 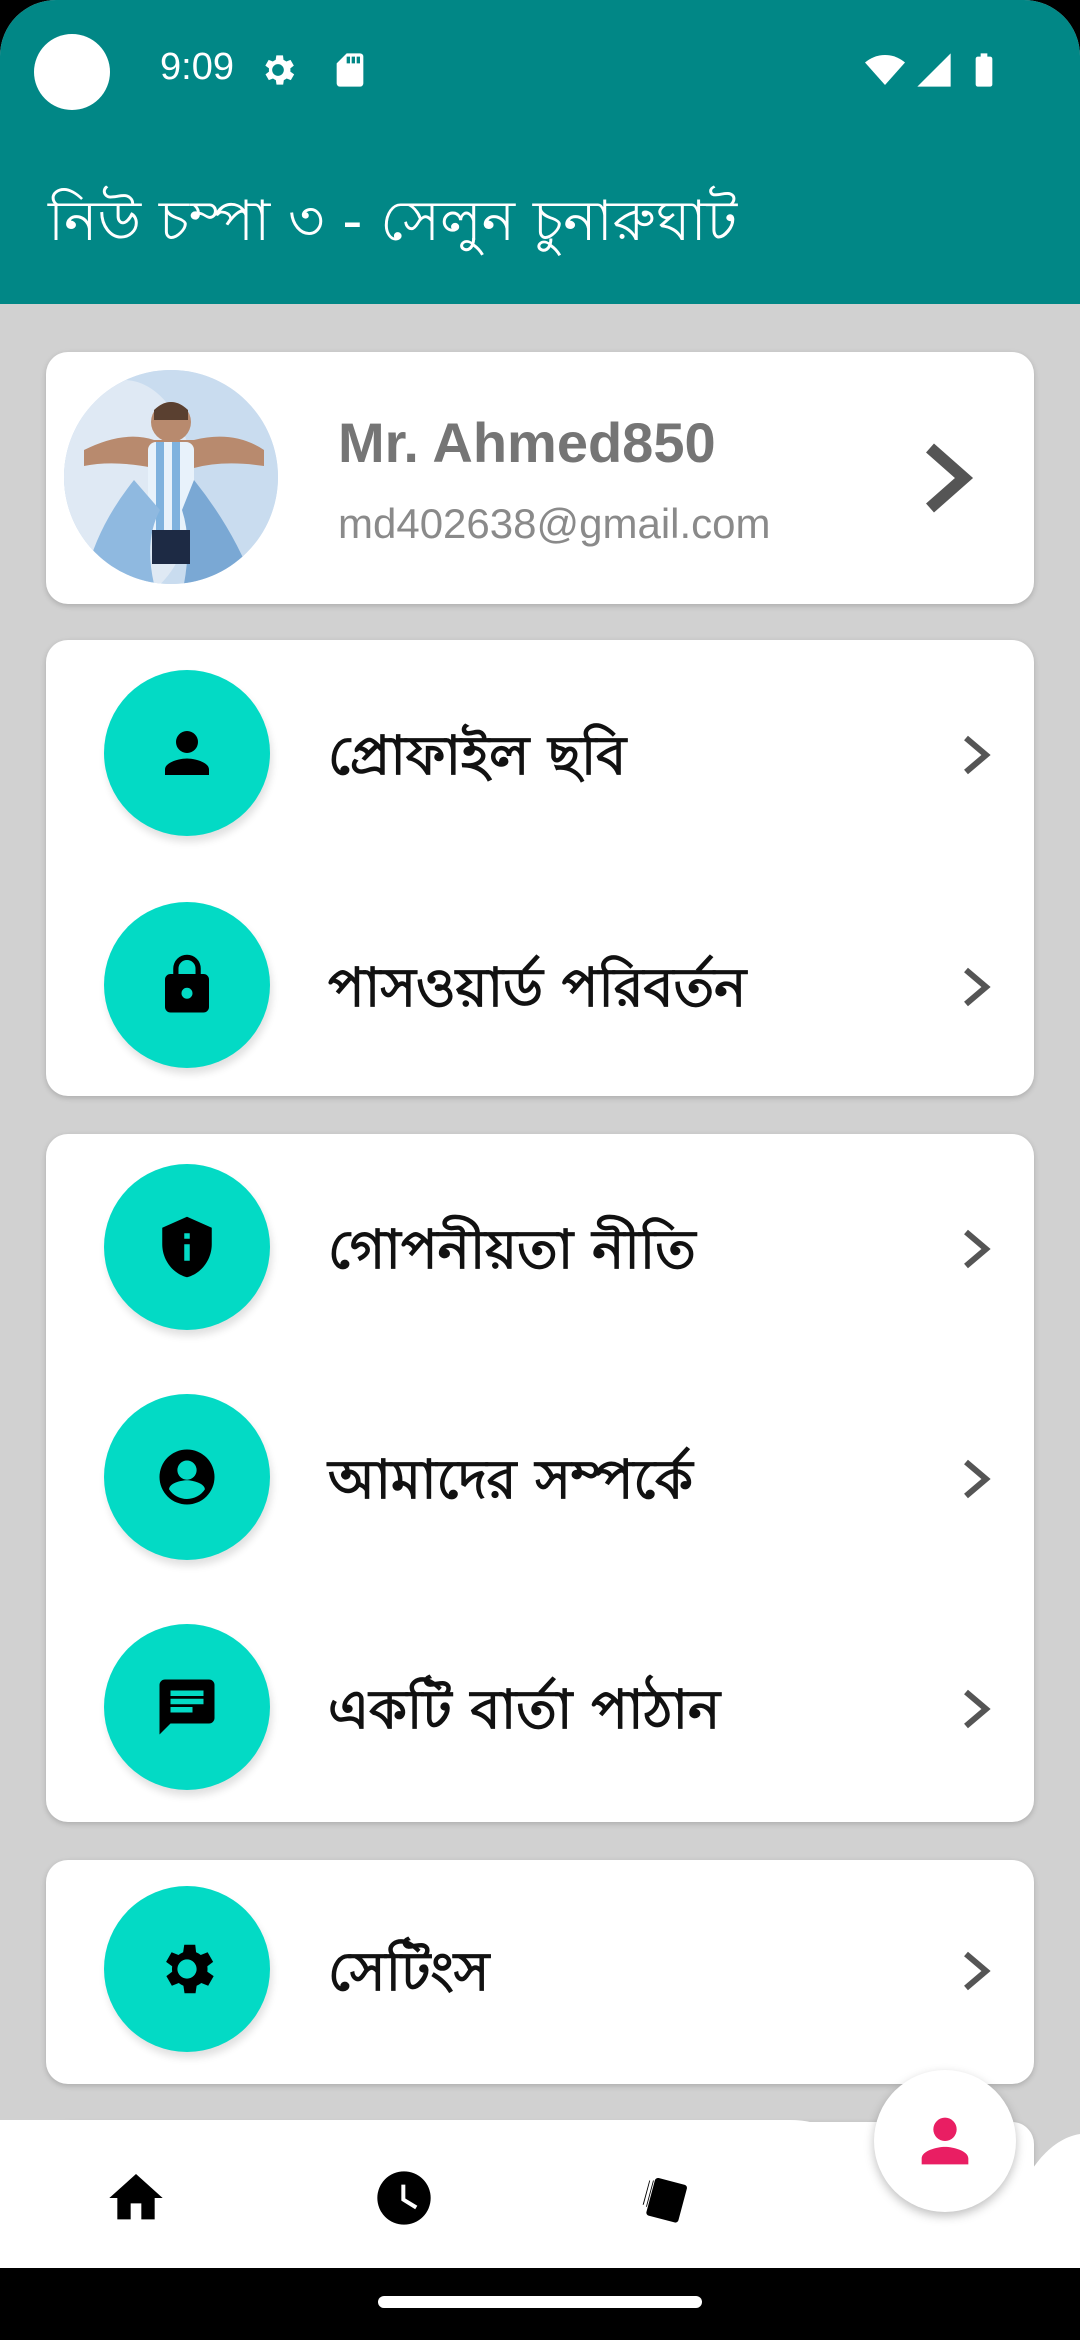 I want to click on menu-item-change-password: পাসওয়ার্ড পরিবর্তন, so click(x=540, y=987).